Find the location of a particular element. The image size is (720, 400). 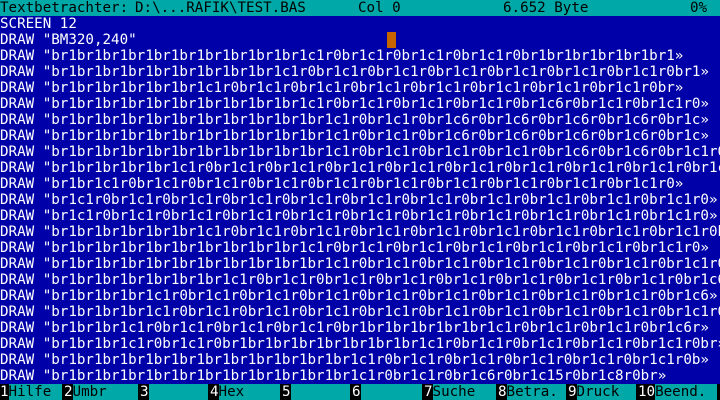

fkey-10: 10Beend. is located at coordinates (678, 392).